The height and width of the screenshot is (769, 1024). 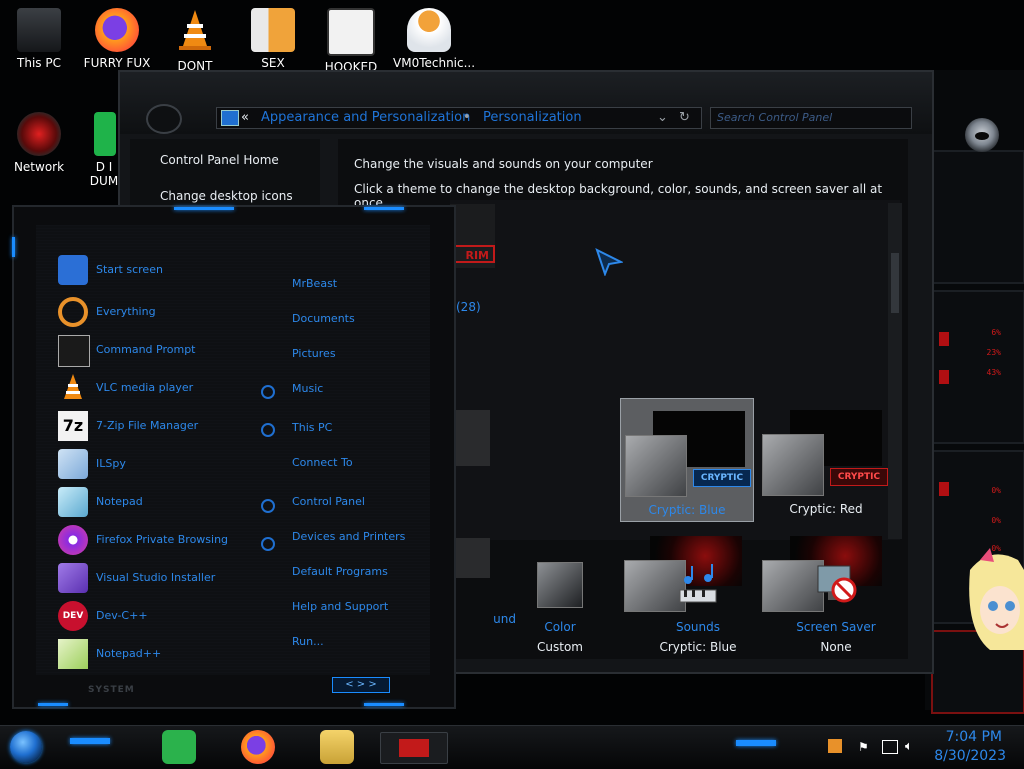 What do you see at coordinates (993, 372) in the screenshot?
I see `gauge-value: 43%` at bounding box center [993, 372].